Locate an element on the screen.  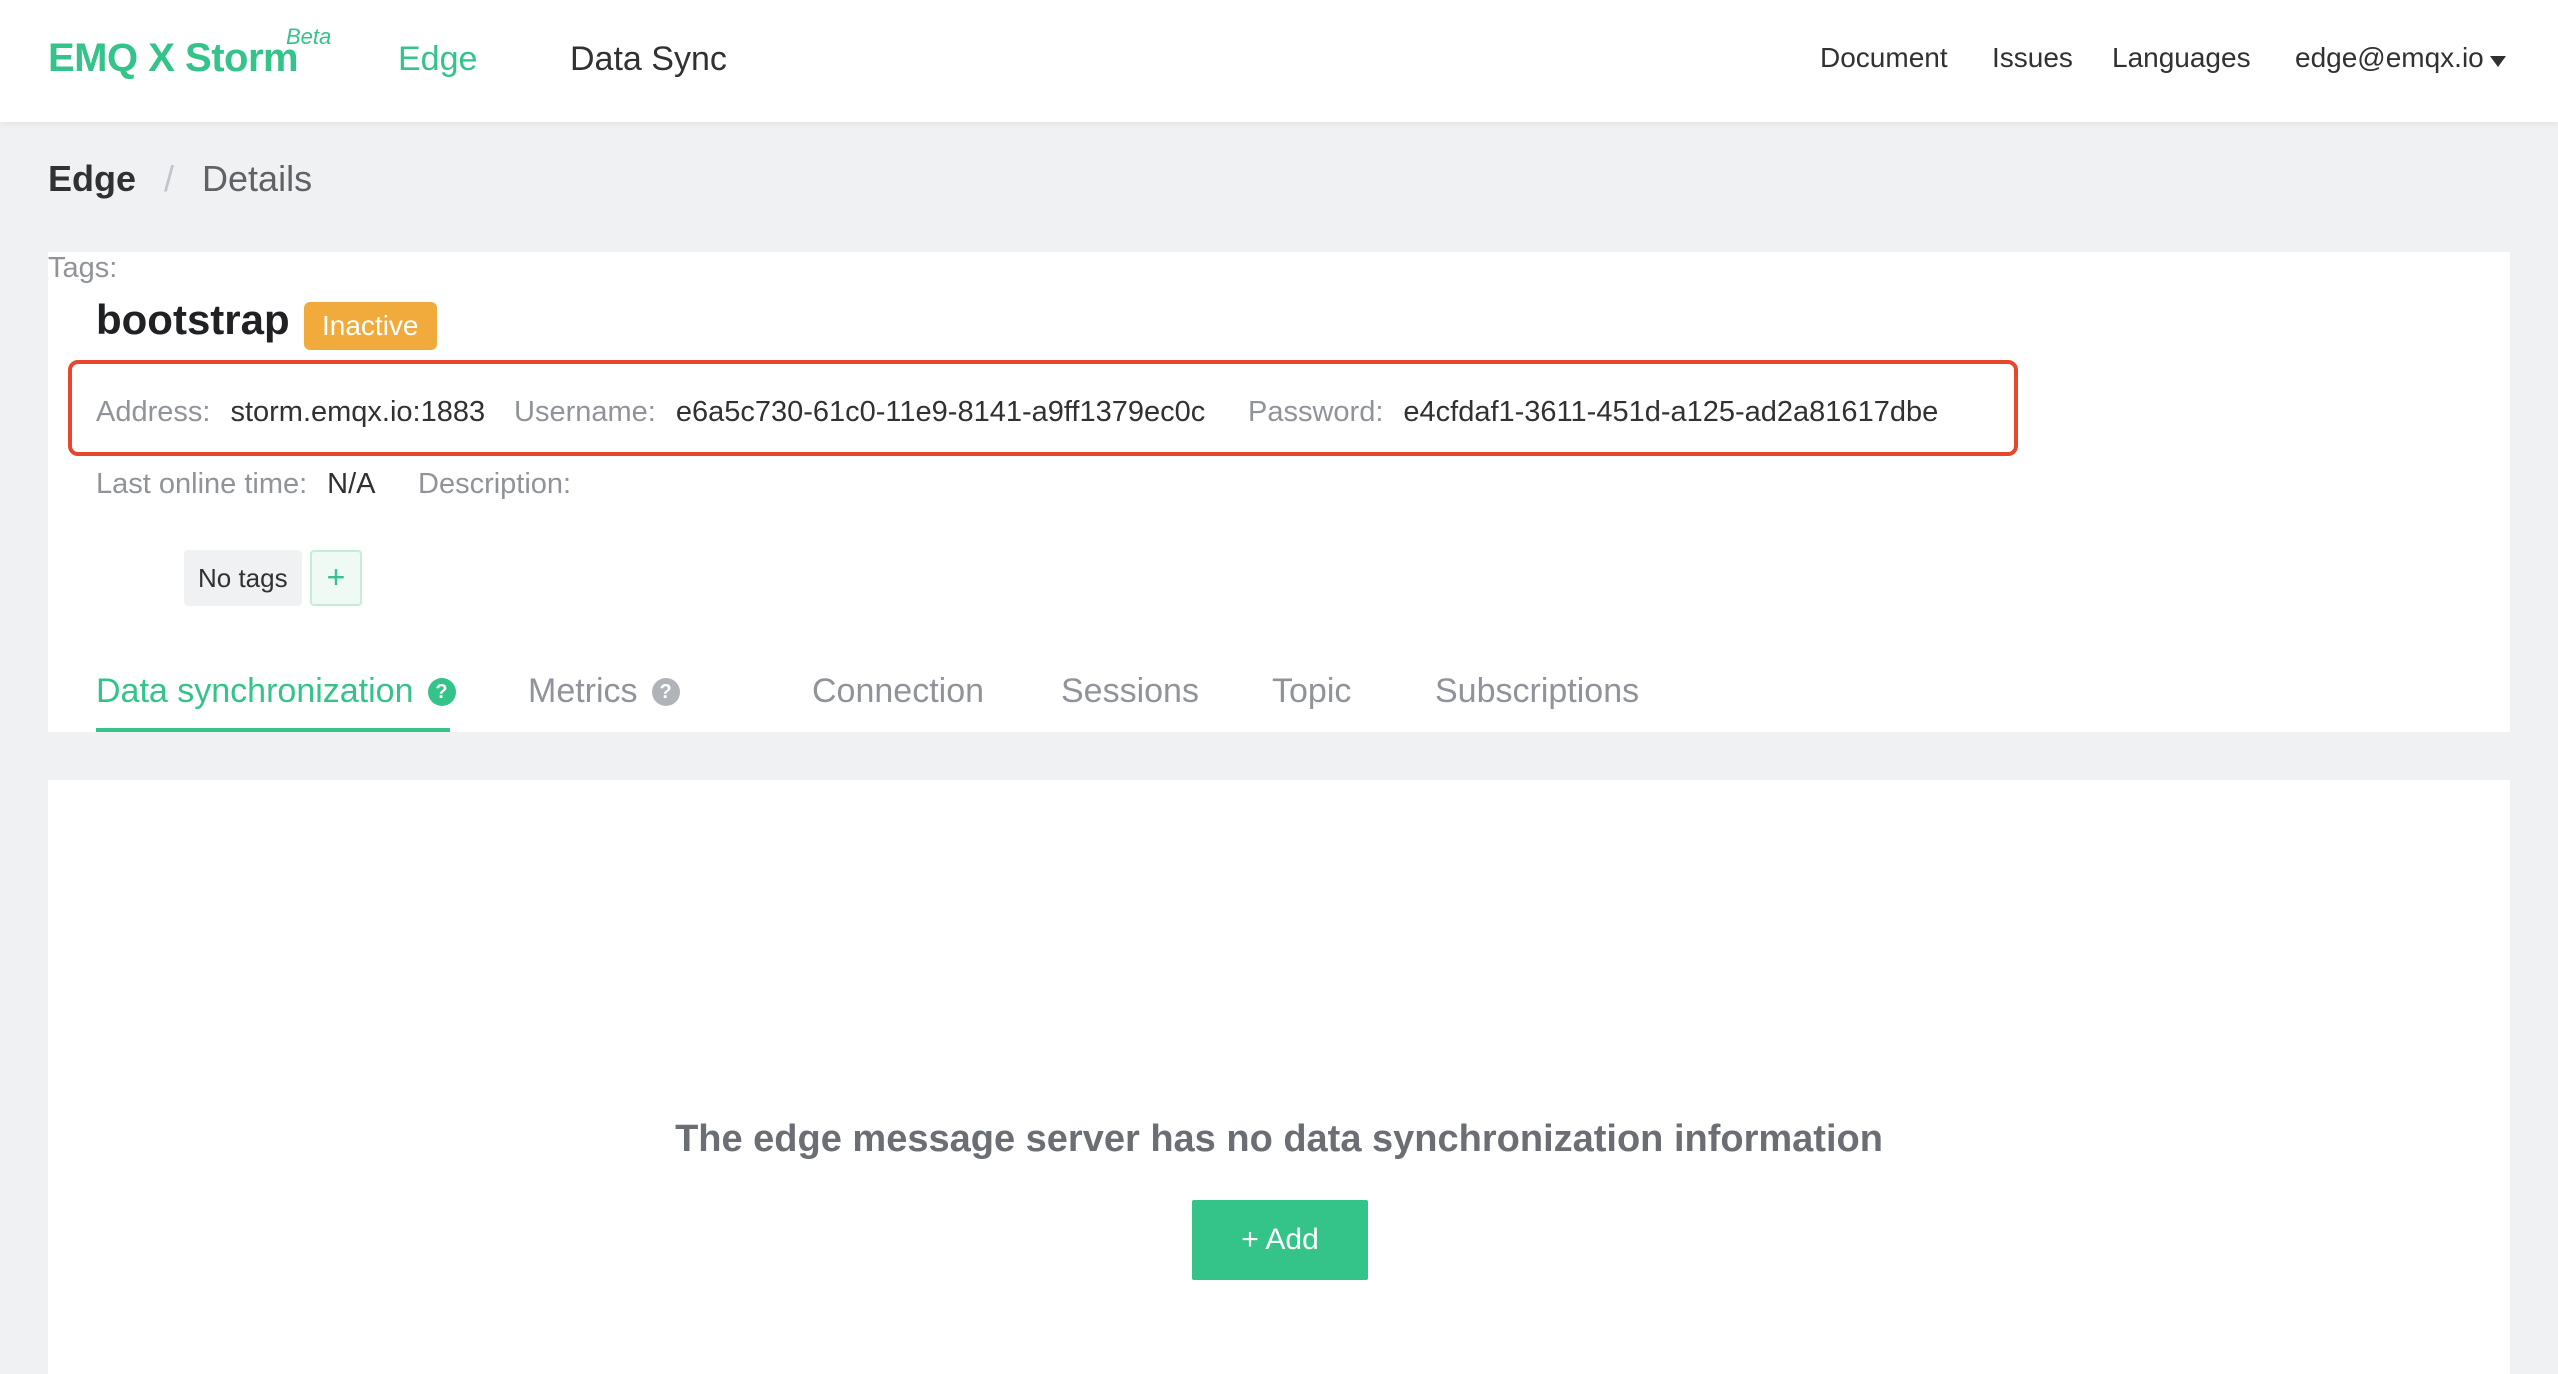
app-logo: EMQ X Storm is located at coordinates (173, 58).